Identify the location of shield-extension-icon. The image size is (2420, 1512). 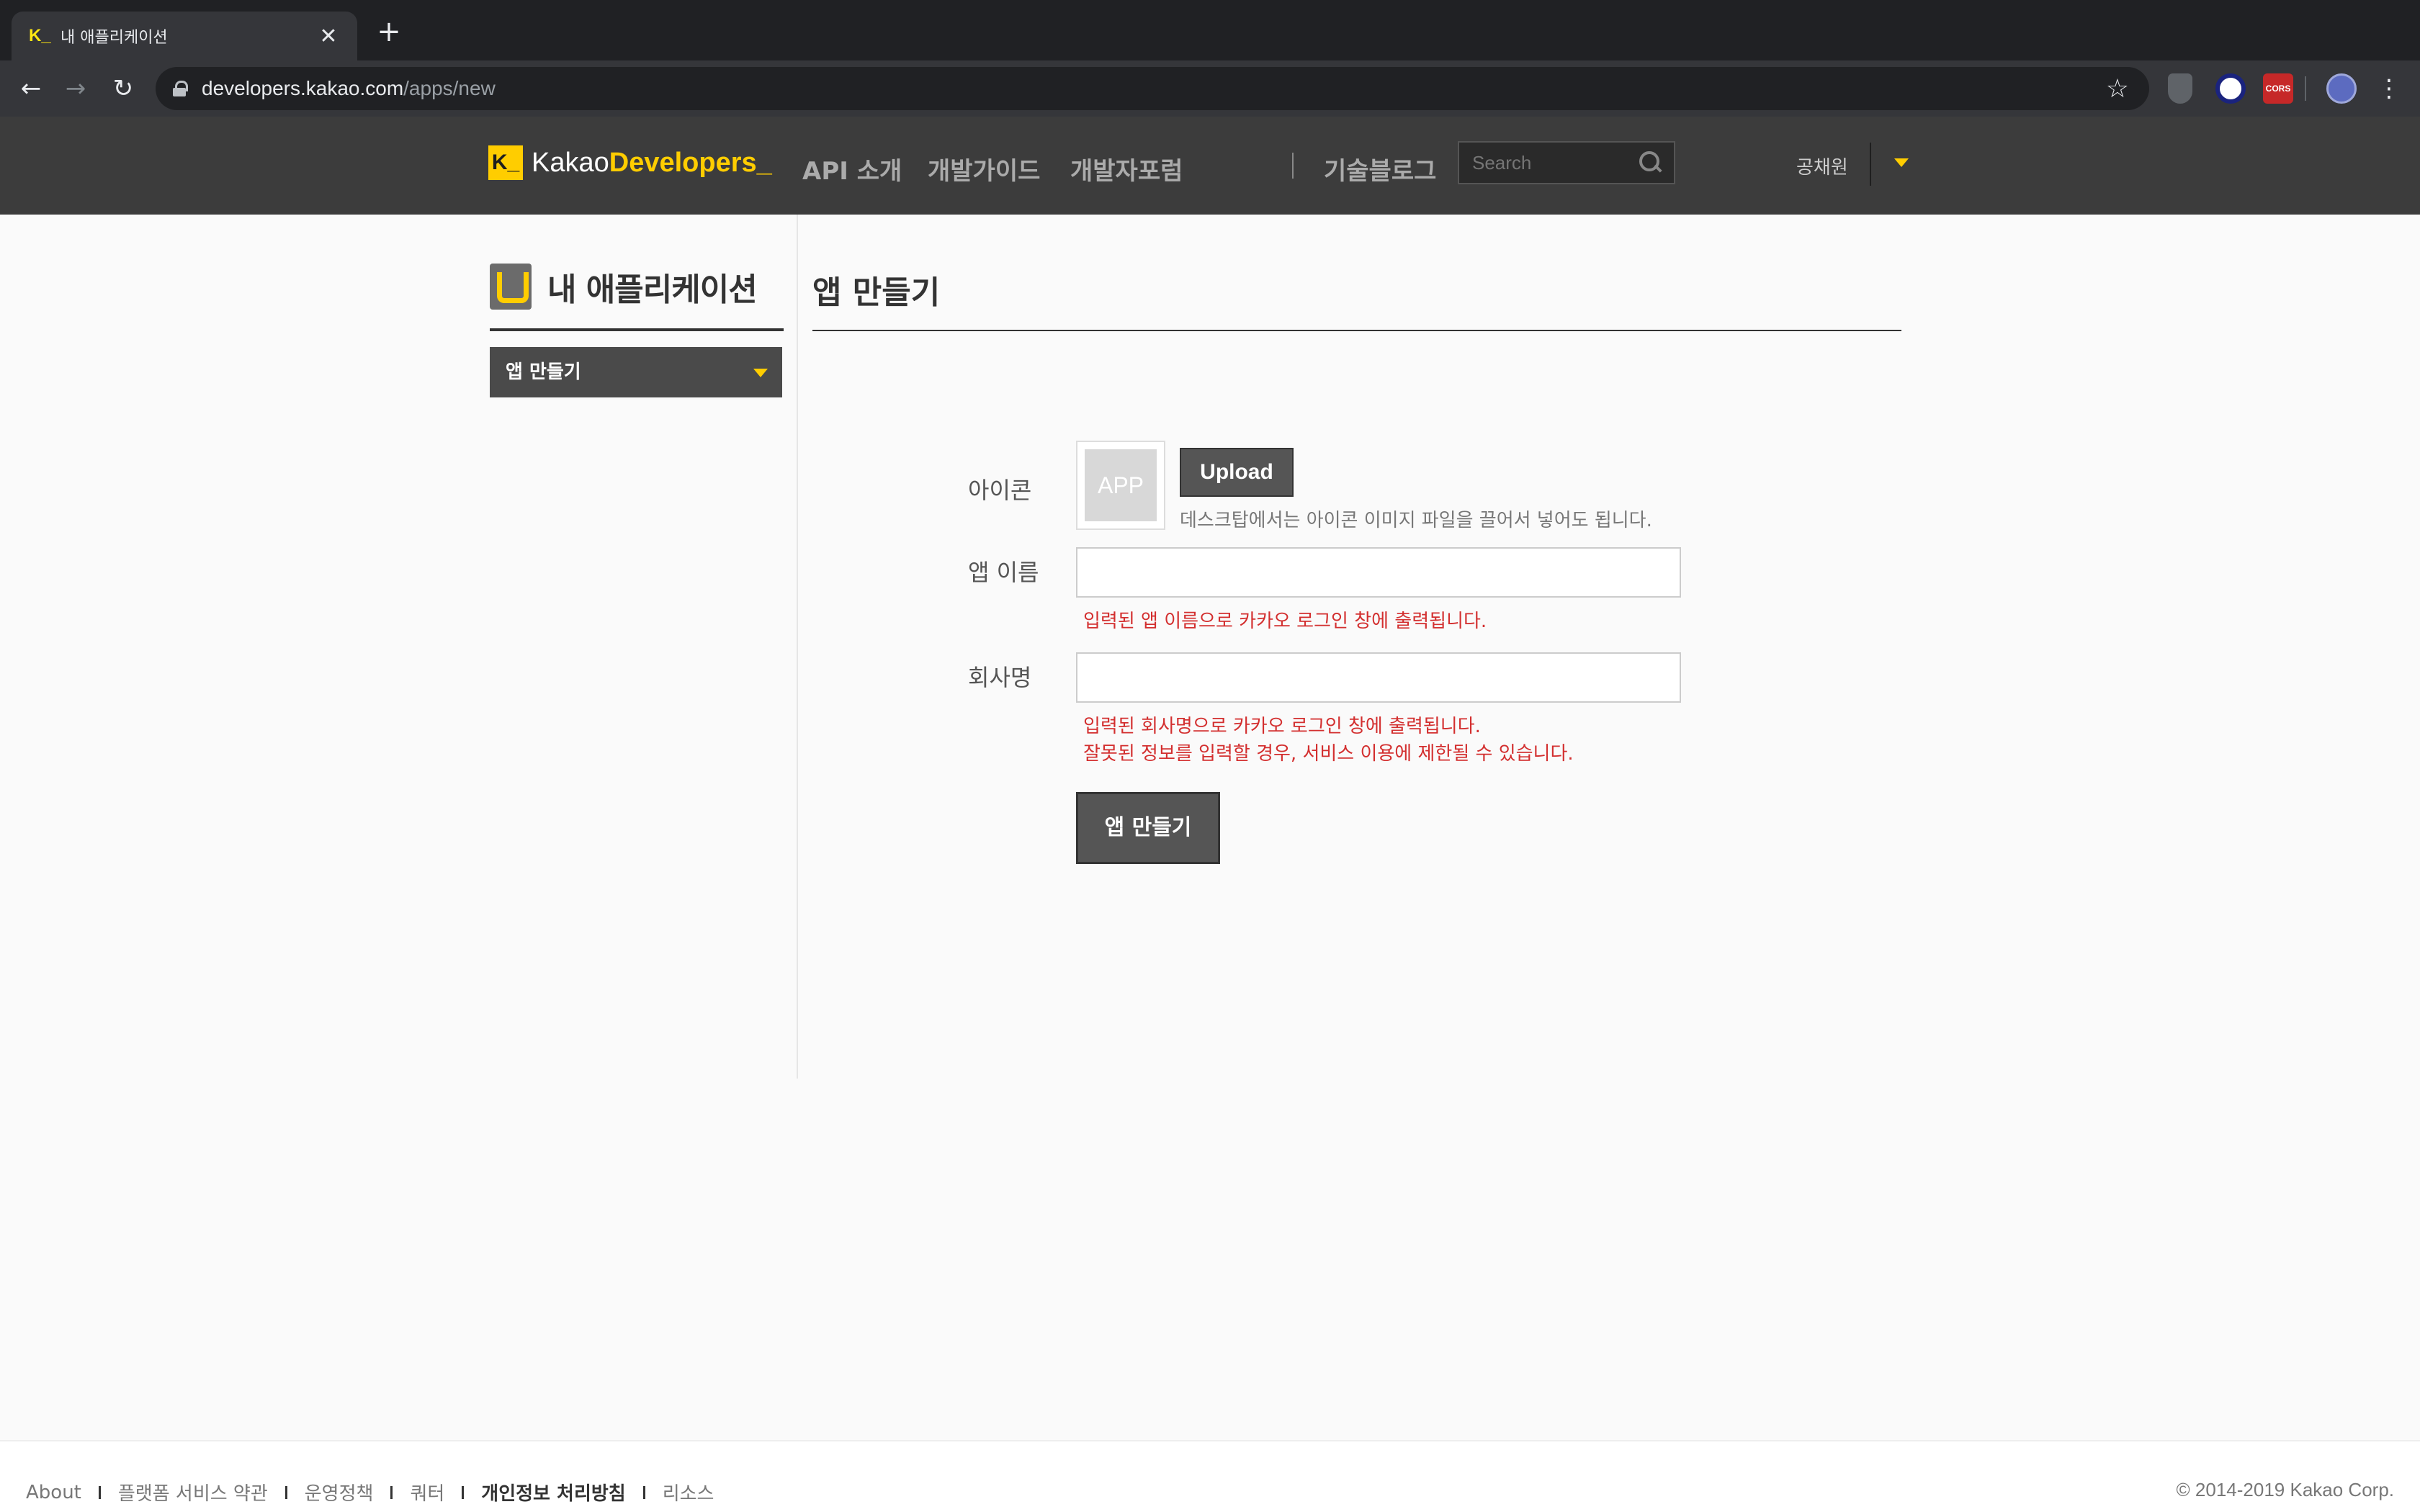
(2180, 88).